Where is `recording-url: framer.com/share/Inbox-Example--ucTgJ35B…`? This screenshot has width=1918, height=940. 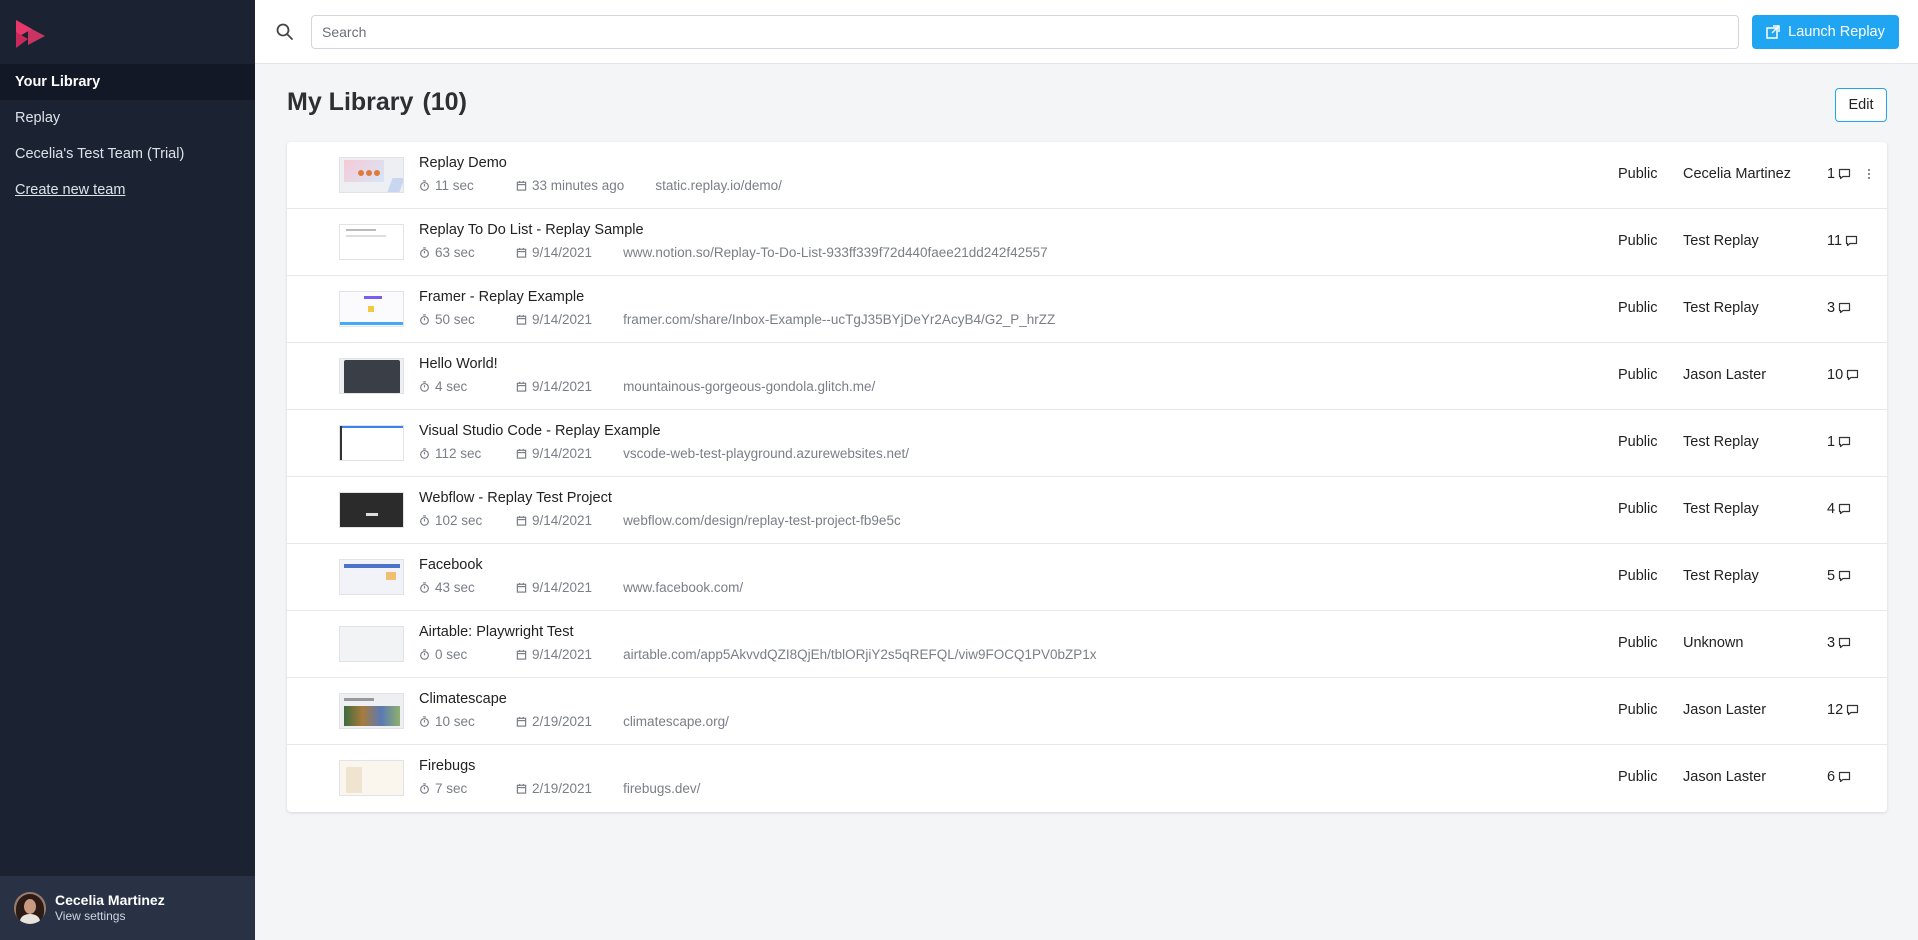
recording-url: framer.com/share/Inbox-Example--ucTgJ35B… is located at coordinates (839, 319).